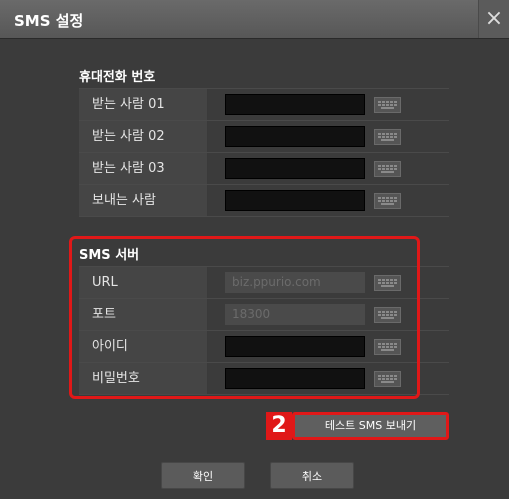  I want to click on close-icon: ×, so click(493, 19).